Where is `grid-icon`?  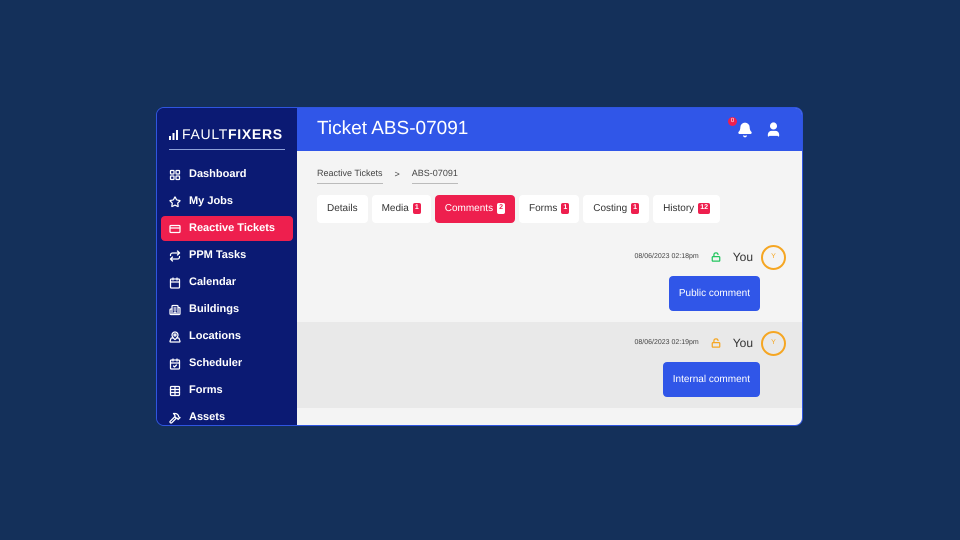
grid-icon is located at coordinates (175, 174).